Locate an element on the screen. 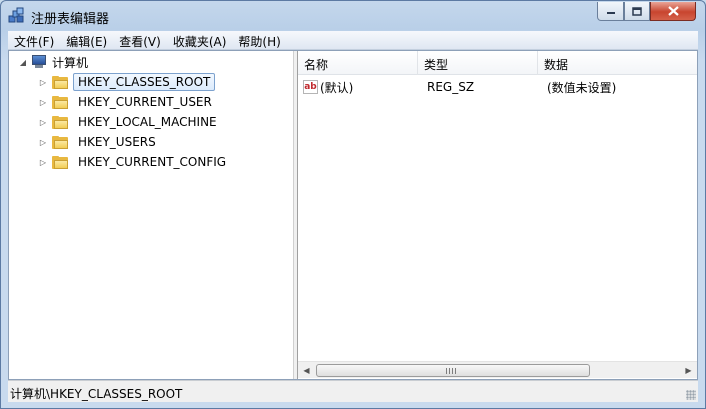  list-item: ab (默认) REG_SZ (数值未设置) is located at coordinates (497, 87).